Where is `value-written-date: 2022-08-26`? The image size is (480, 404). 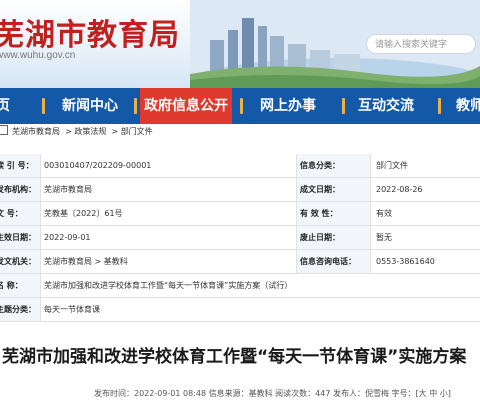
value-written-date: 2022-08-26 is located at coordinates (399, 189).